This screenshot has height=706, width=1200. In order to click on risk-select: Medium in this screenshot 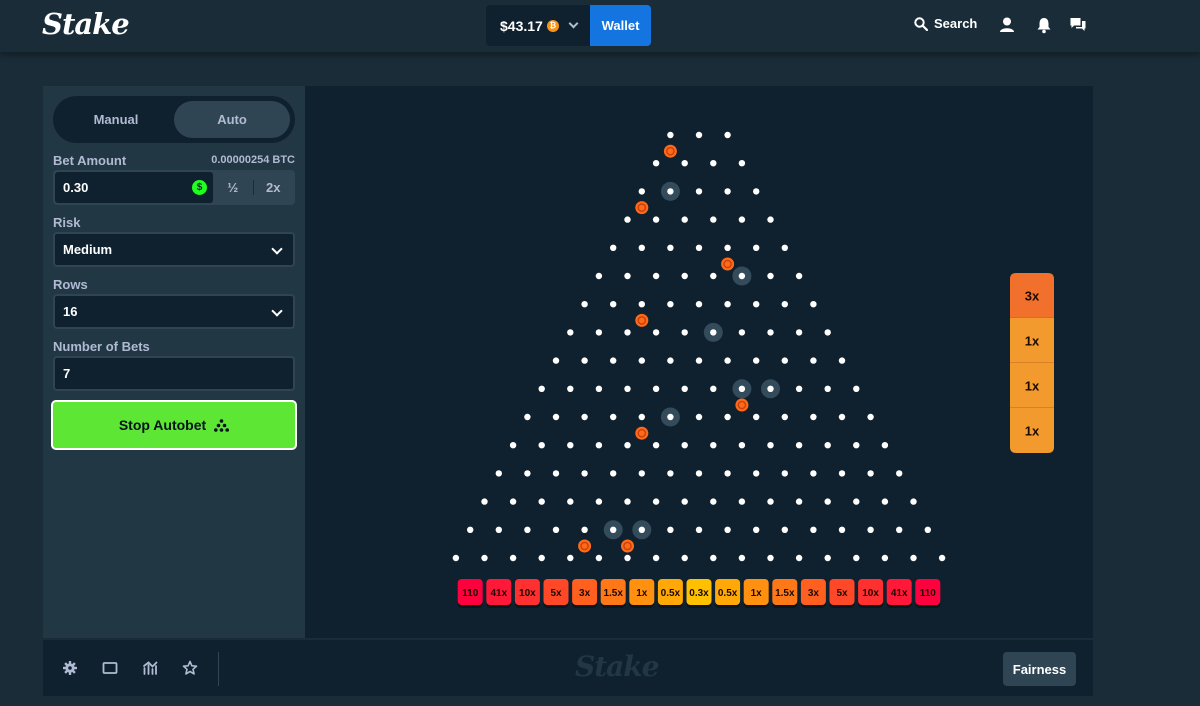, I will do `click(174, 249)`.